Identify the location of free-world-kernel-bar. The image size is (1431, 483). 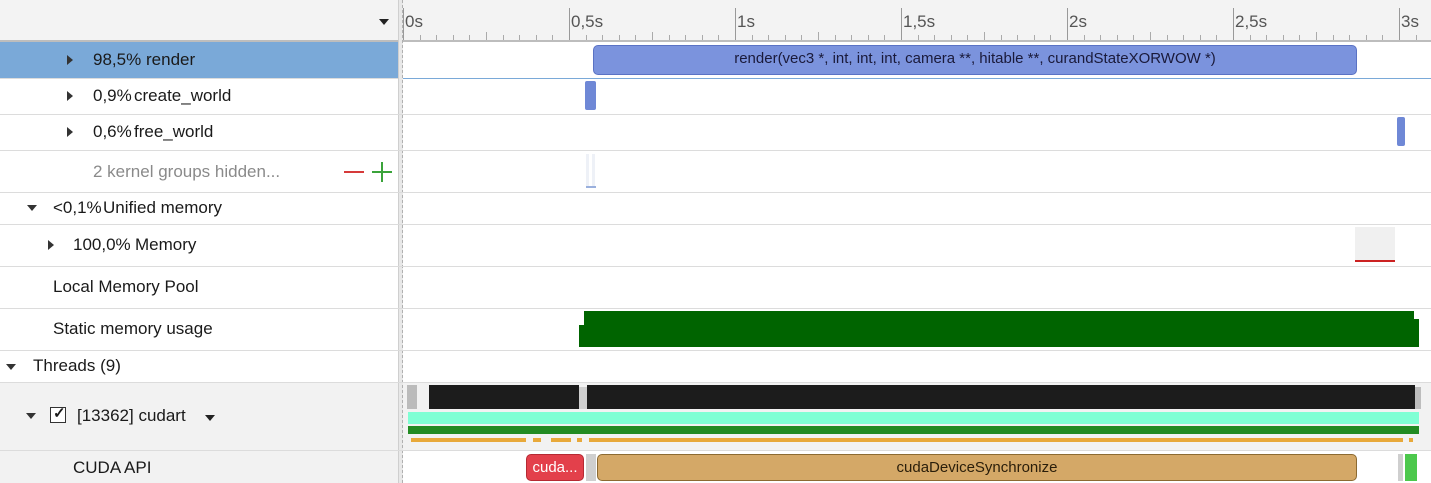
(1401, 131).